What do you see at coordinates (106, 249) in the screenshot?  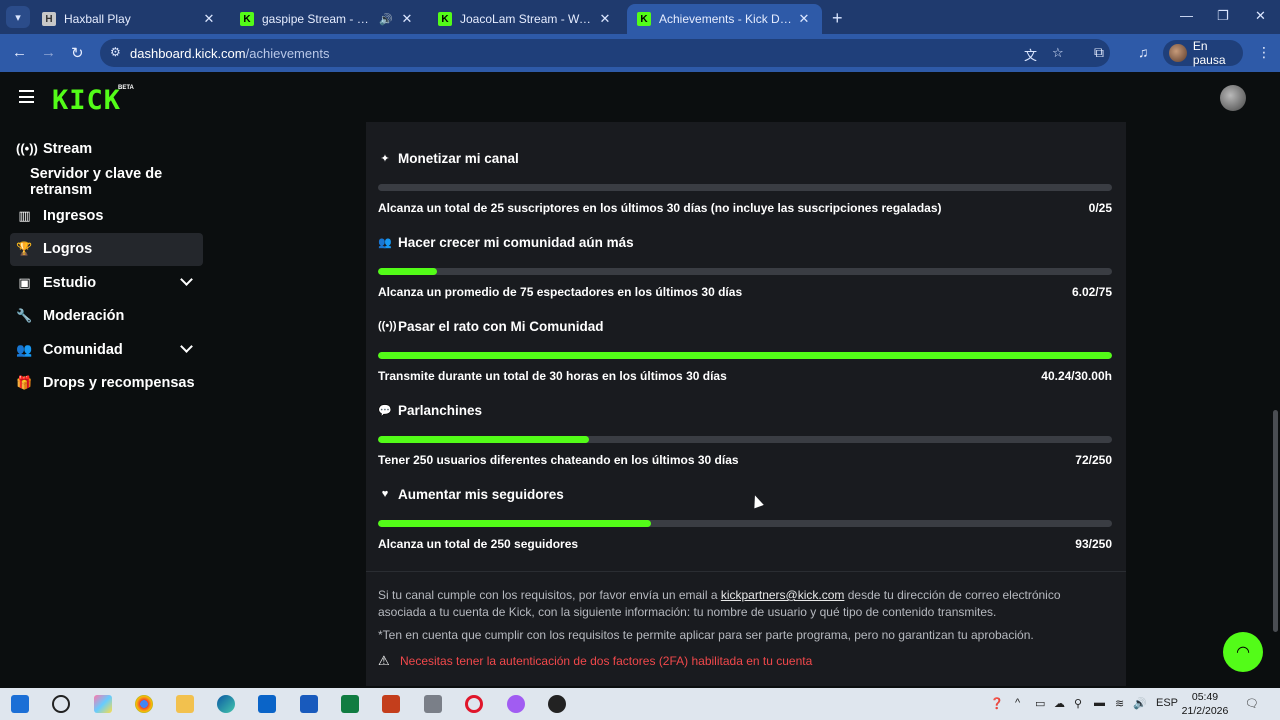 I see `sidebar-item-logros: 🏆 Logros` at bounding box center [106, 249].